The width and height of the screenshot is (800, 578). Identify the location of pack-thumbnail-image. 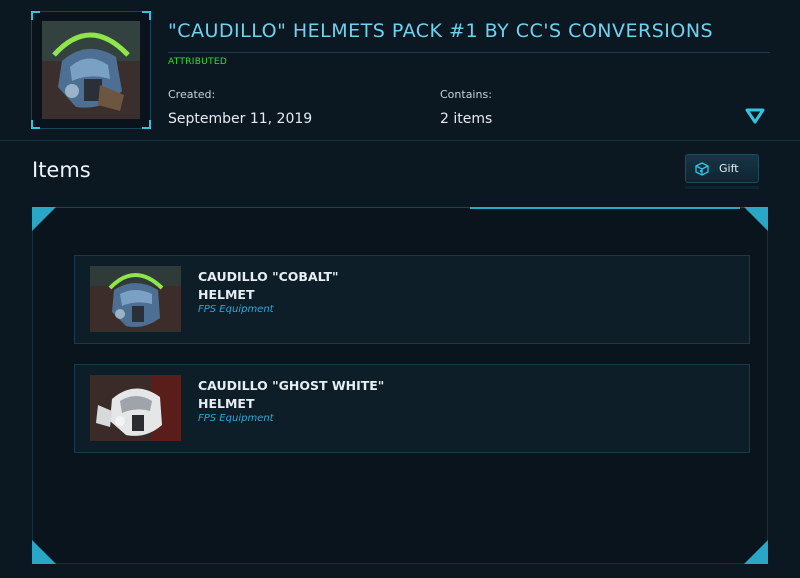
(91, 70).